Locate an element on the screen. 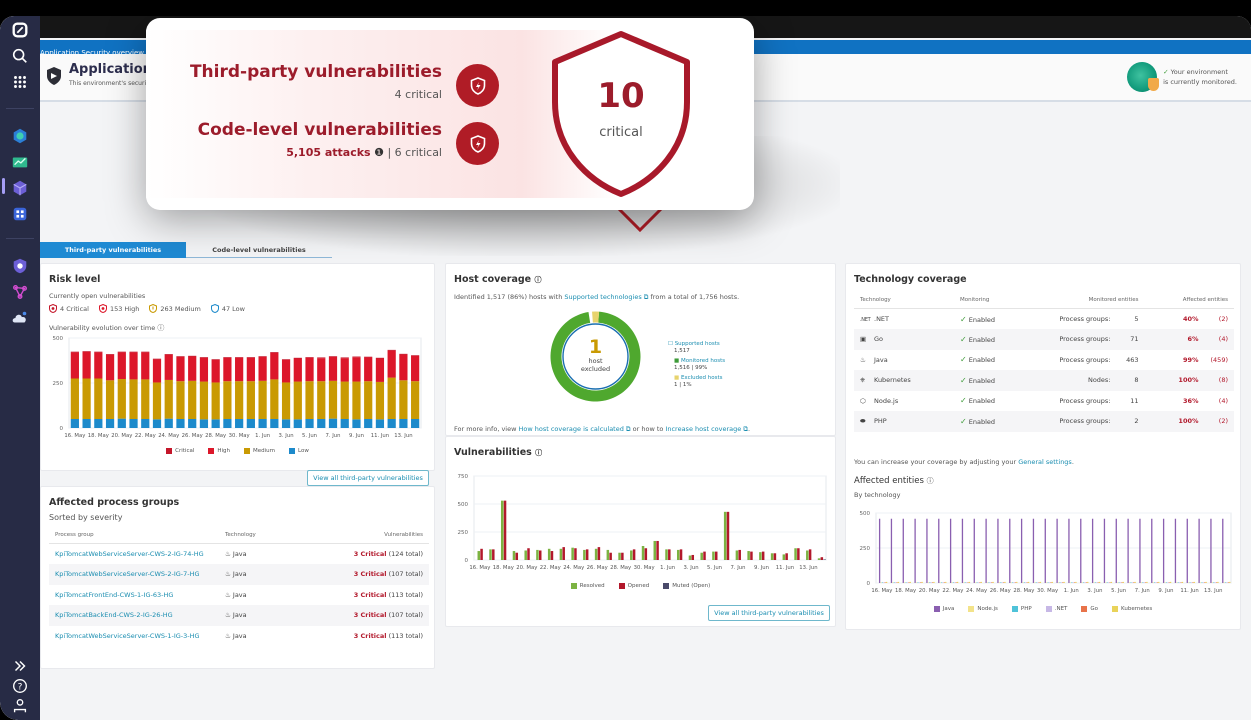 The height and width of the screenshot is (720, 1251). dynatrace-logo-icon is located at coordinates (20, 30).